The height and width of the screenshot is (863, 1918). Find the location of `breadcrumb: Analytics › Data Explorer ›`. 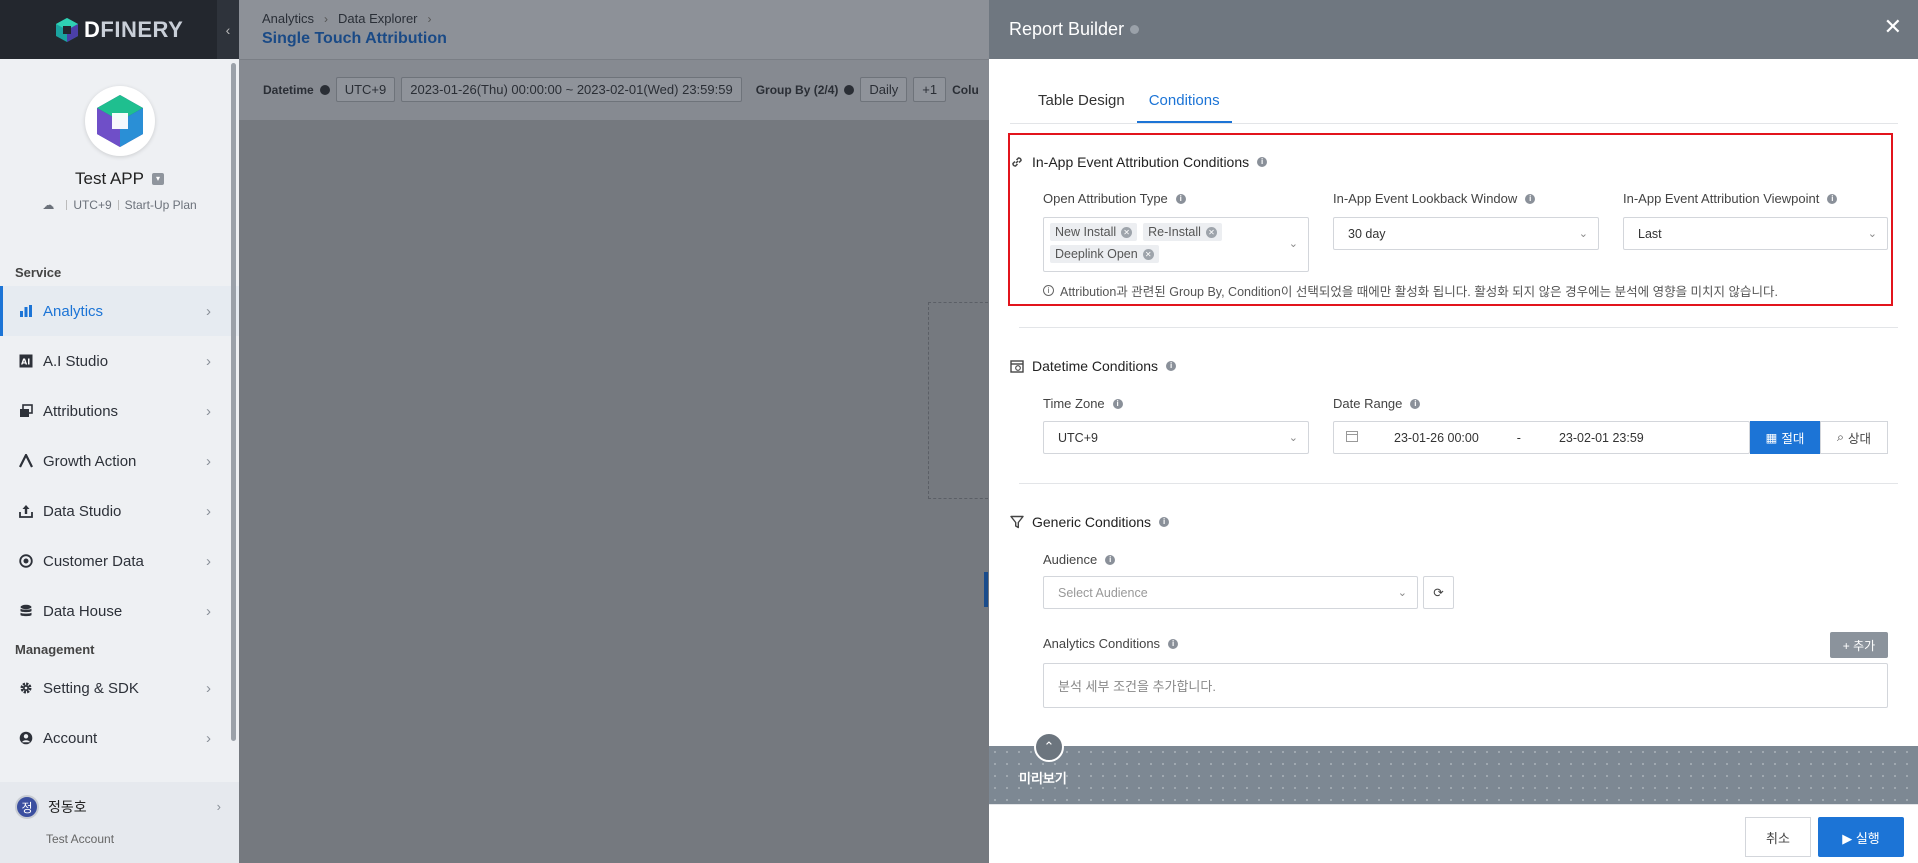

breadcrumb: Analytics › Data Explorer › is located at coordinates (347, 18).